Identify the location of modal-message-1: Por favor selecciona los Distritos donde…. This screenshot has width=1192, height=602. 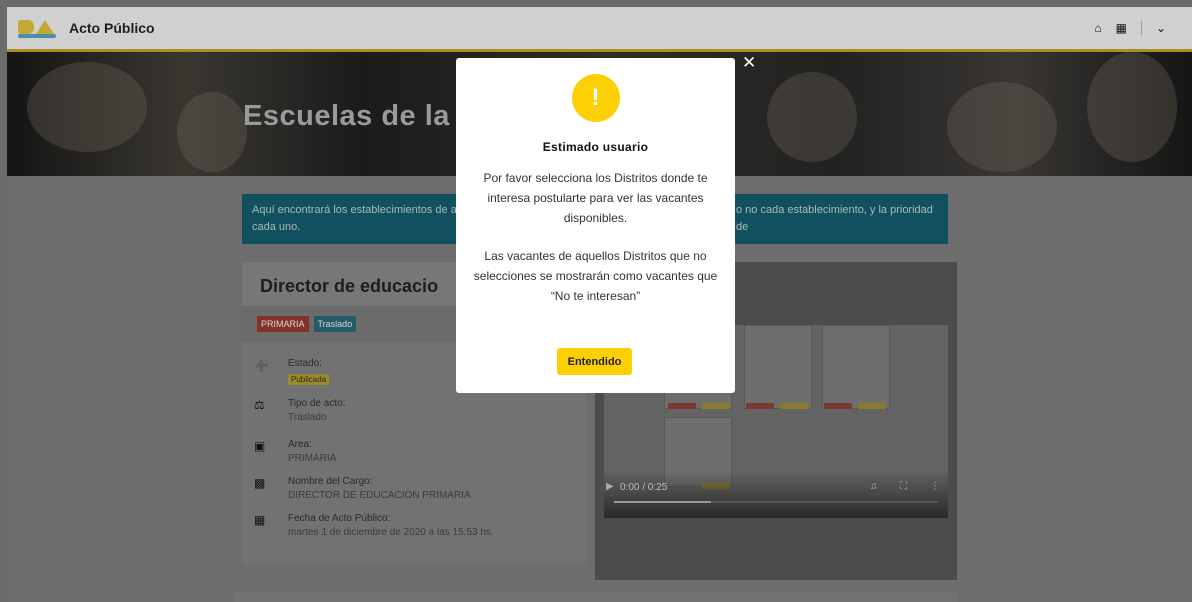
(595, 198).